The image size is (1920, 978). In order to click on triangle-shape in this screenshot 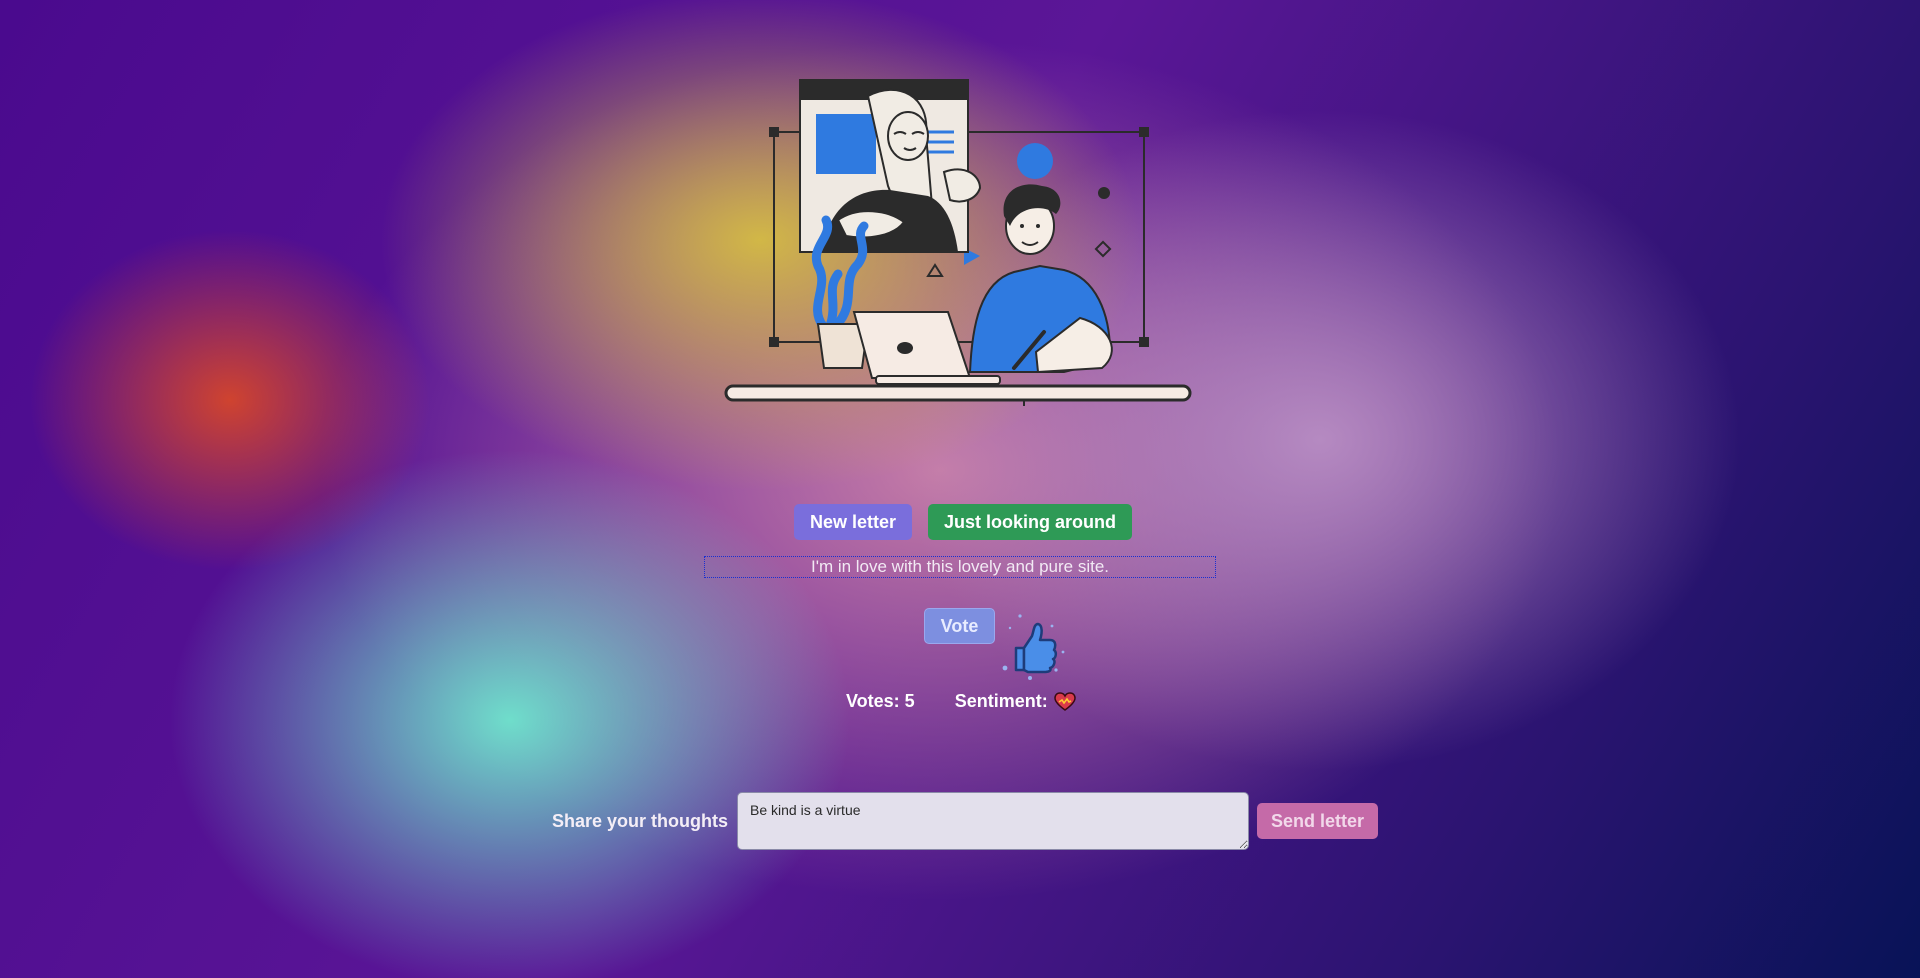, I will do `click(935, 270)`.